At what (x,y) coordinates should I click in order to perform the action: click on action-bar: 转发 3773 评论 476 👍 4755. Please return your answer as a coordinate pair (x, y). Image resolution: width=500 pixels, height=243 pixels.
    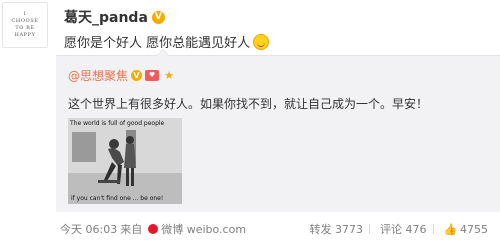
    Looking at the image, I should click on (397, 229).